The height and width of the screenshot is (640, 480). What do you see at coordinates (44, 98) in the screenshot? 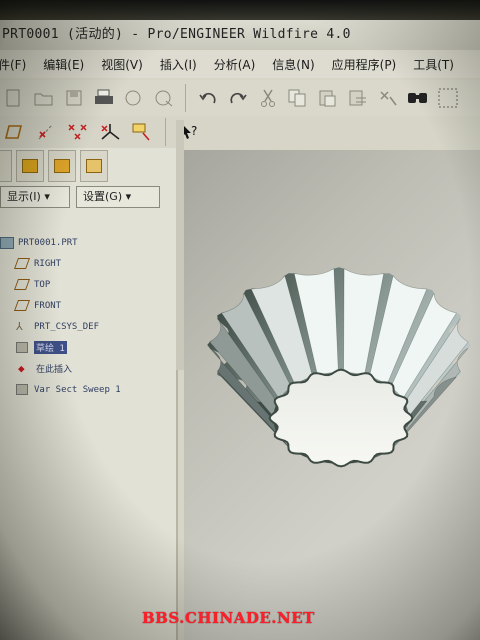
I see `open-icon` at bounding box center [44, 98].